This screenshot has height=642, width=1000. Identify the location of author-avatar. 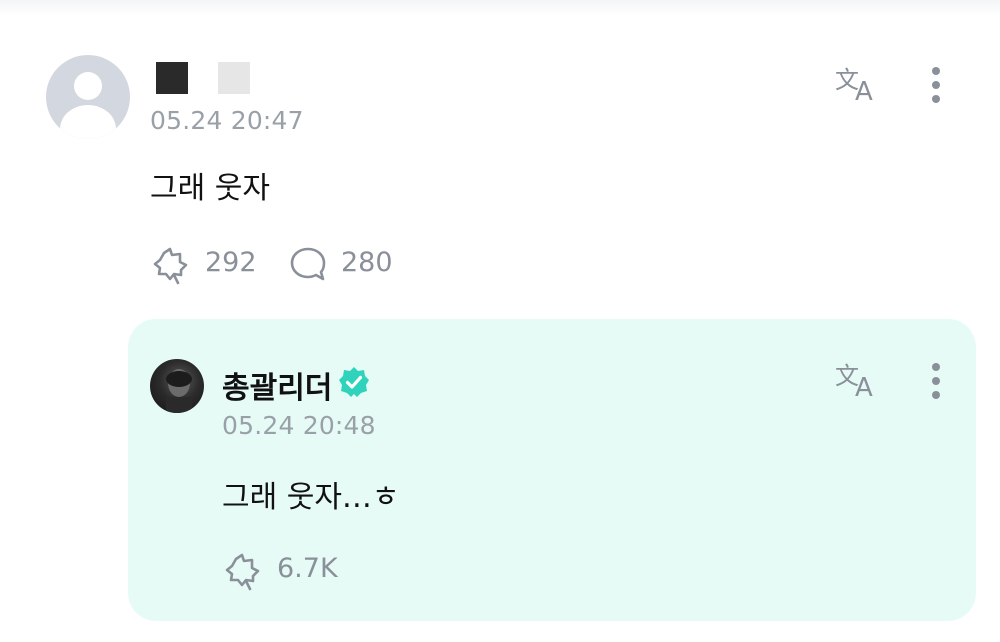
(177, 386).